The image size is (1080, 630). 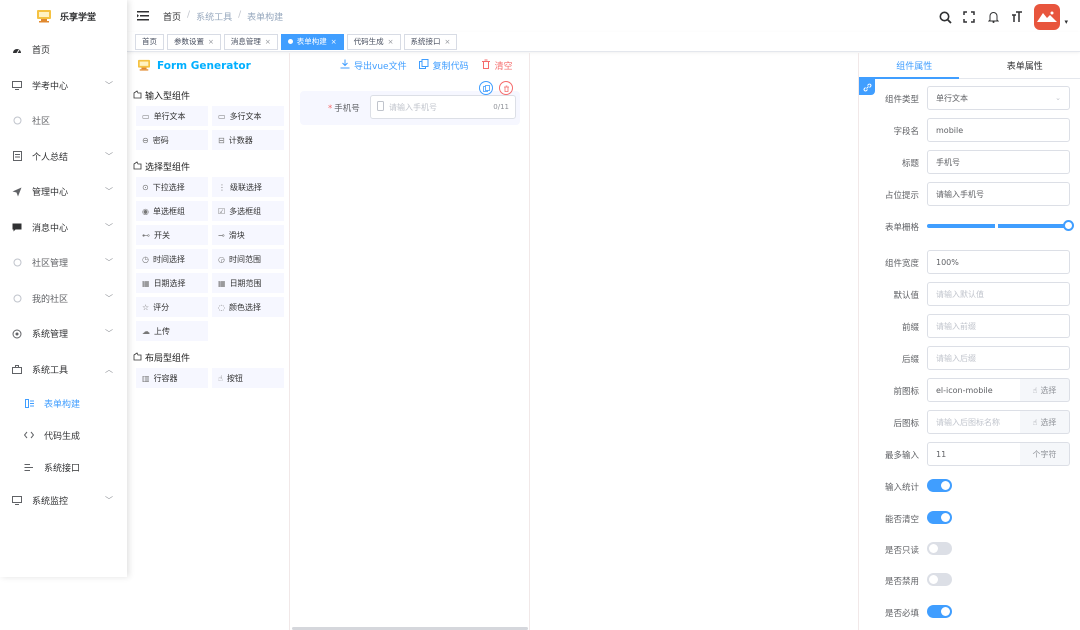 I want to click on component-item: ⊟ 计数器, so click(x=248, y=140).